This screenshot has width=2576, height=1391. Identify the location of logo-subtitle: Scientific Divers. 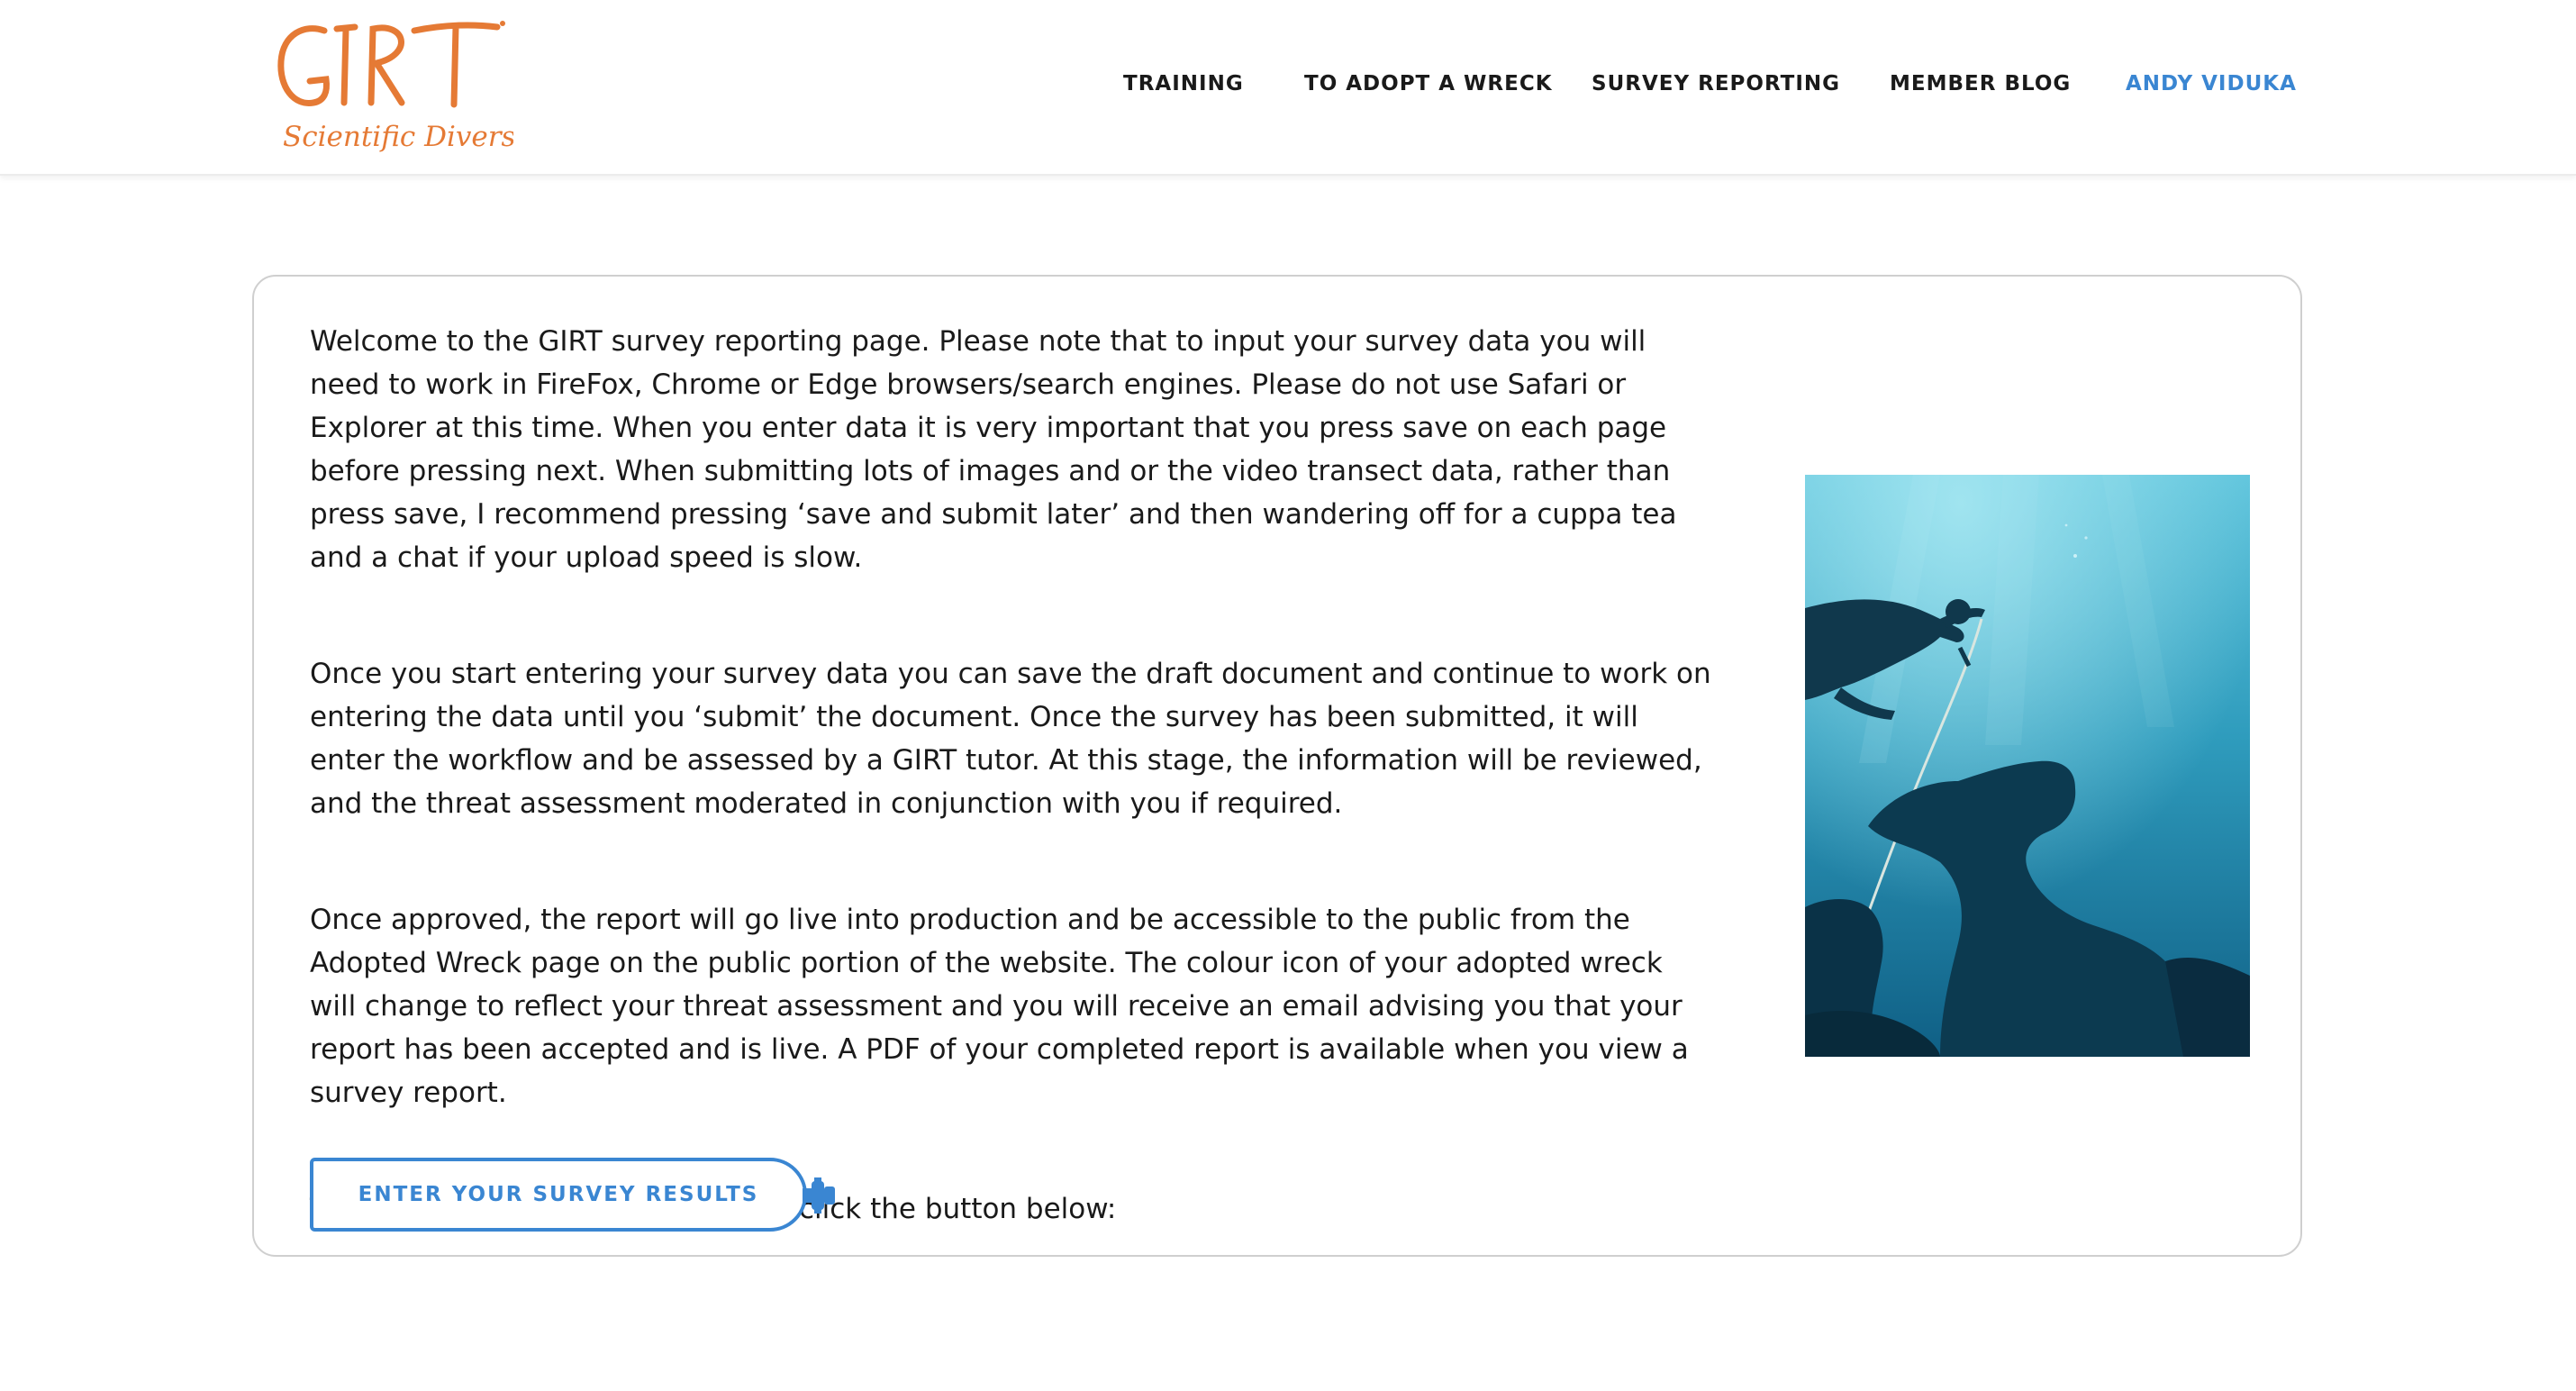
(398, 137).